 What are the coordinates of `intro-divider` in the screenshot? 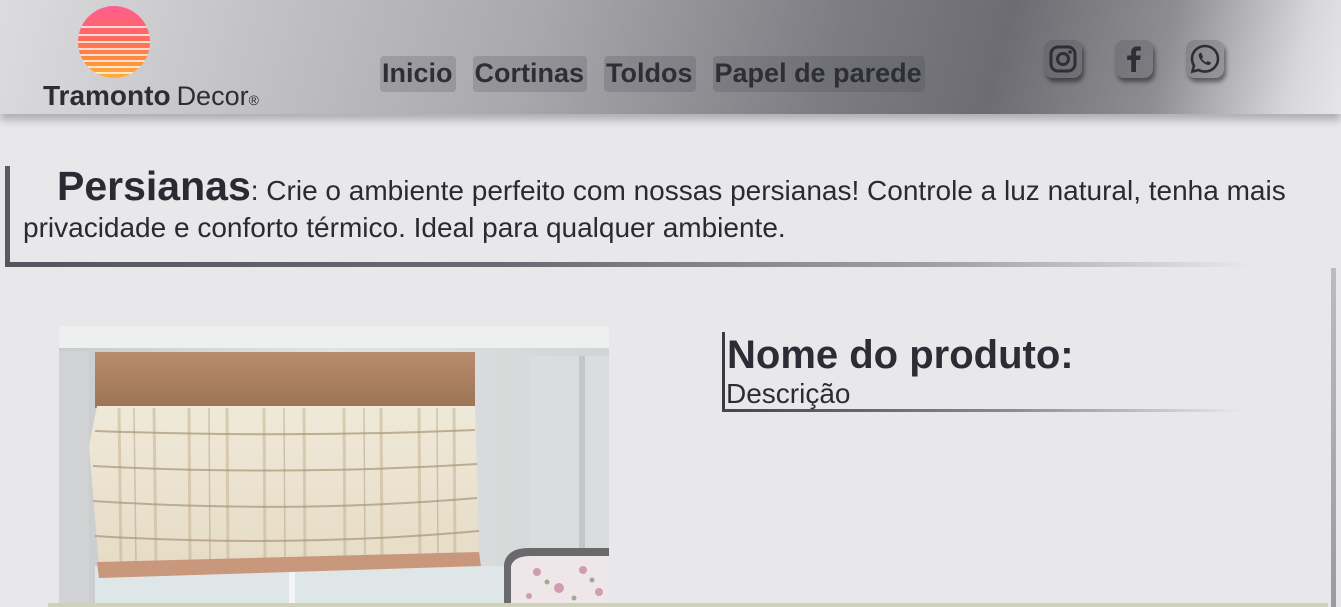 It's located at (627, 264).